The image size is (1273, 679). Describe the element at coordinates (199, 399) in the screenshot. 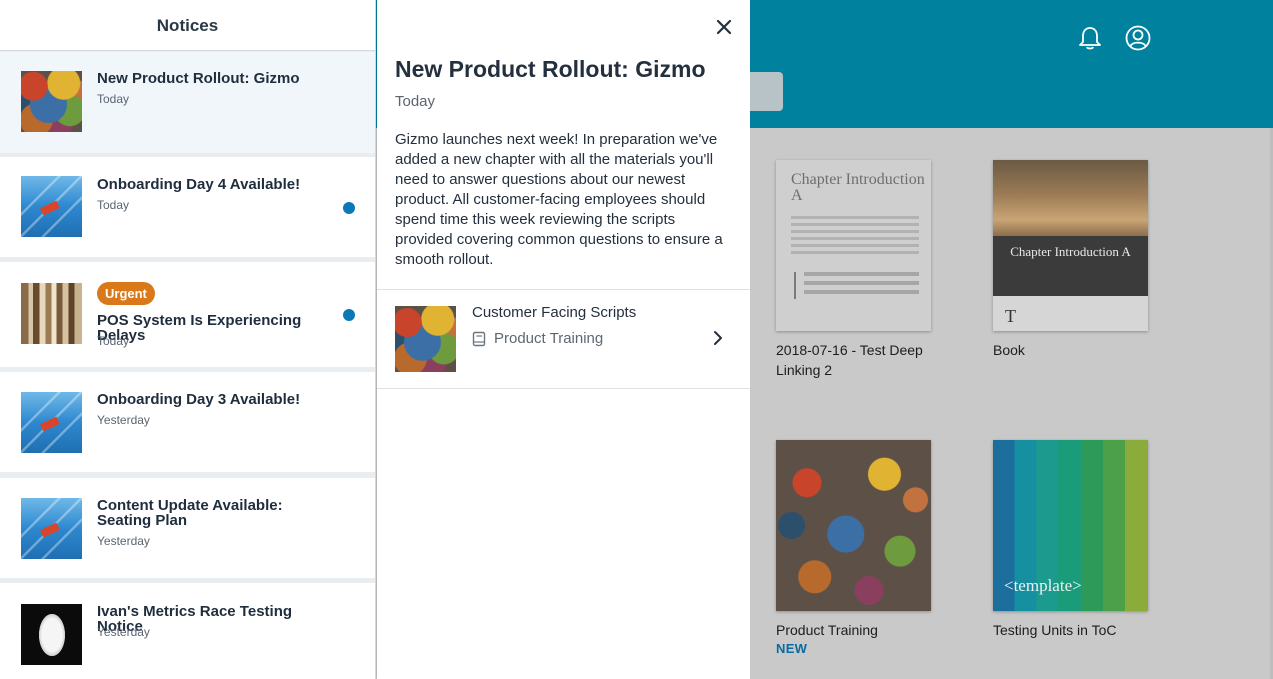

I see `notice-title: Onboarding Day 3 Available!` at that location.